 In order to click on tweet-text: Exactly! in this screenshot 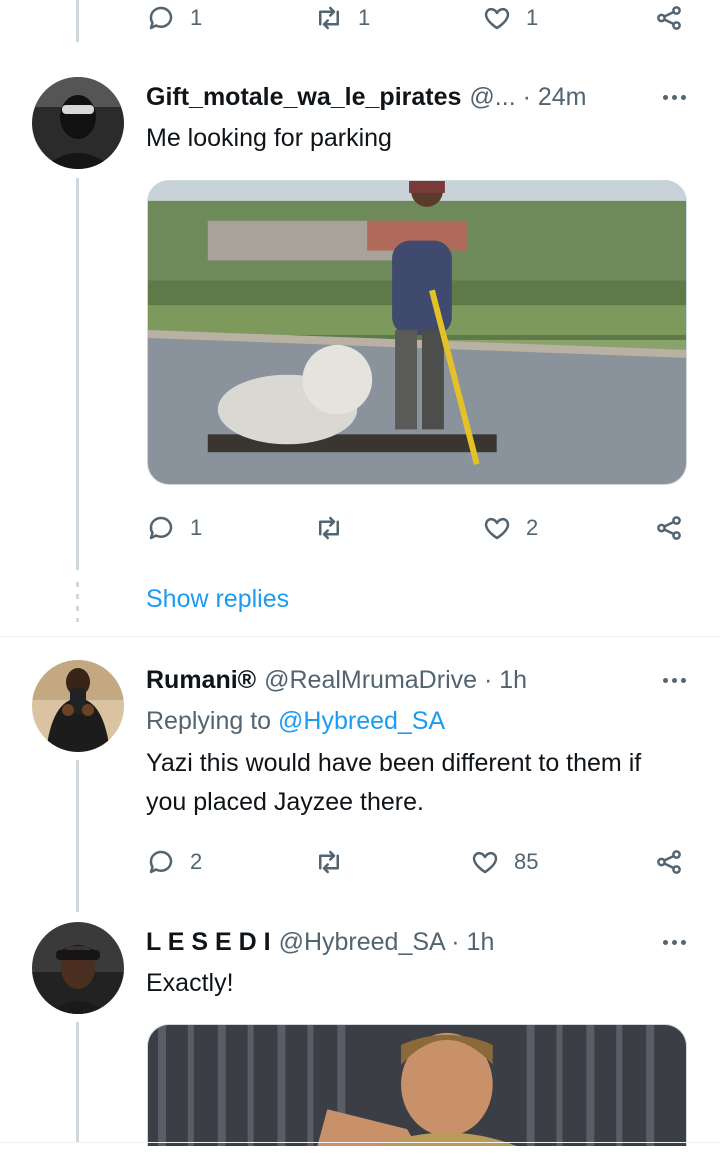, I will do `click(190, 983)`.